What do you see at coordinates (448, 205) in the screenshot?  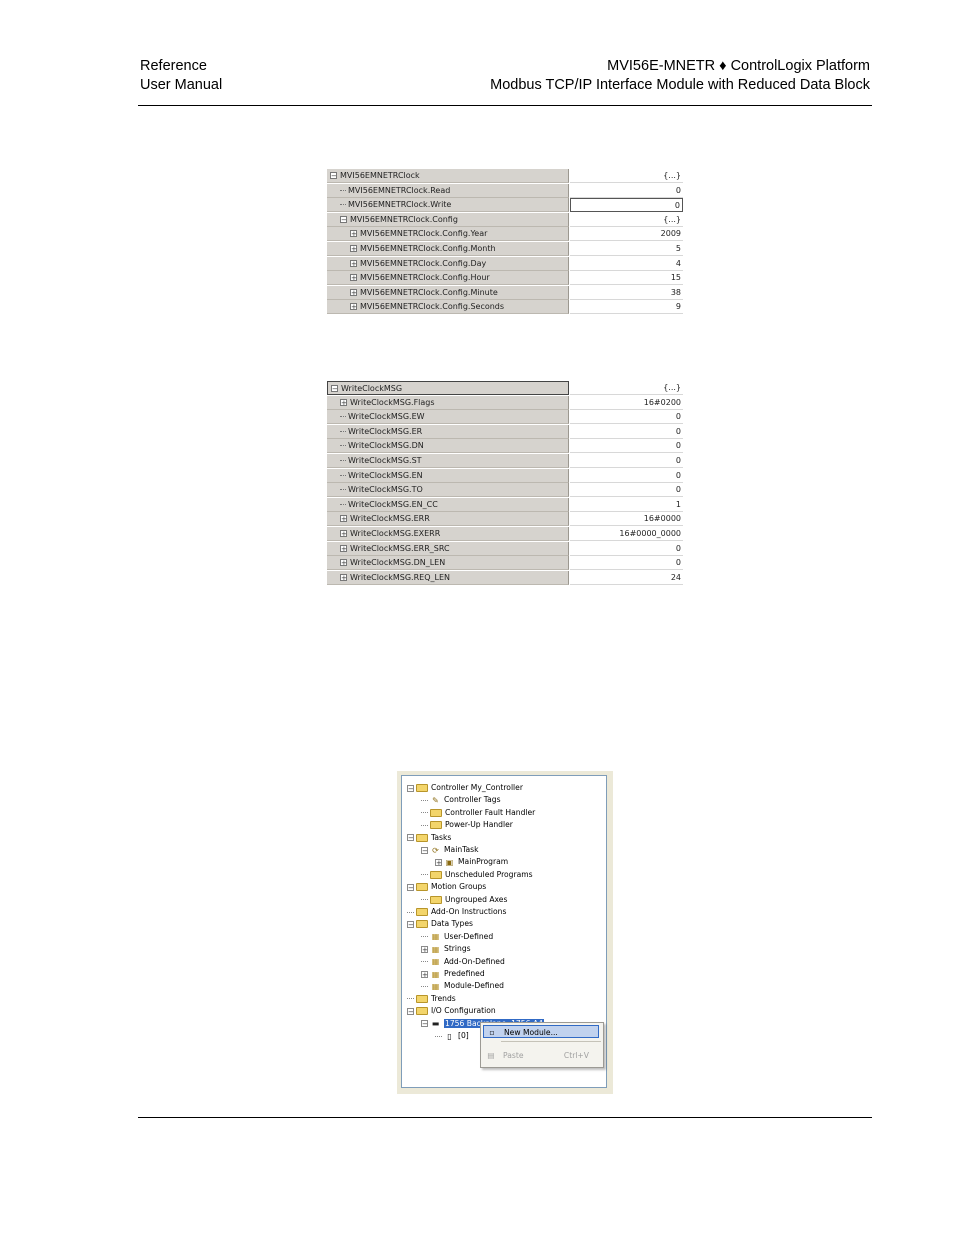 I see `tag-name-cell: MVI56EMNETRClock.Write` at bounding box center [448, 205].